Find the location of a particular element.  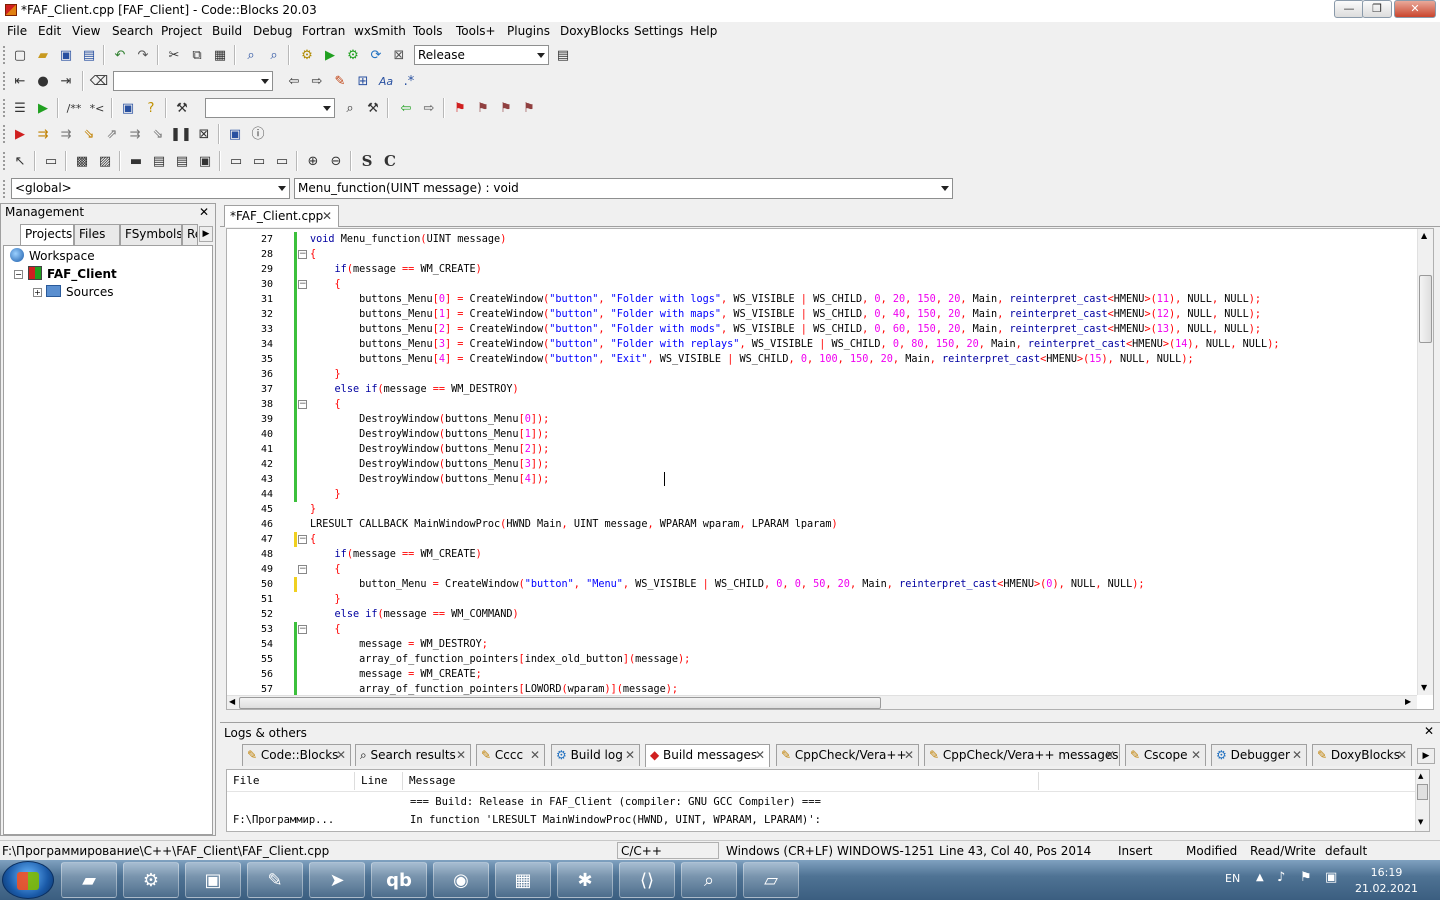

settings-taskbar-icon: ⚙ is located at coordinates (151, 880).